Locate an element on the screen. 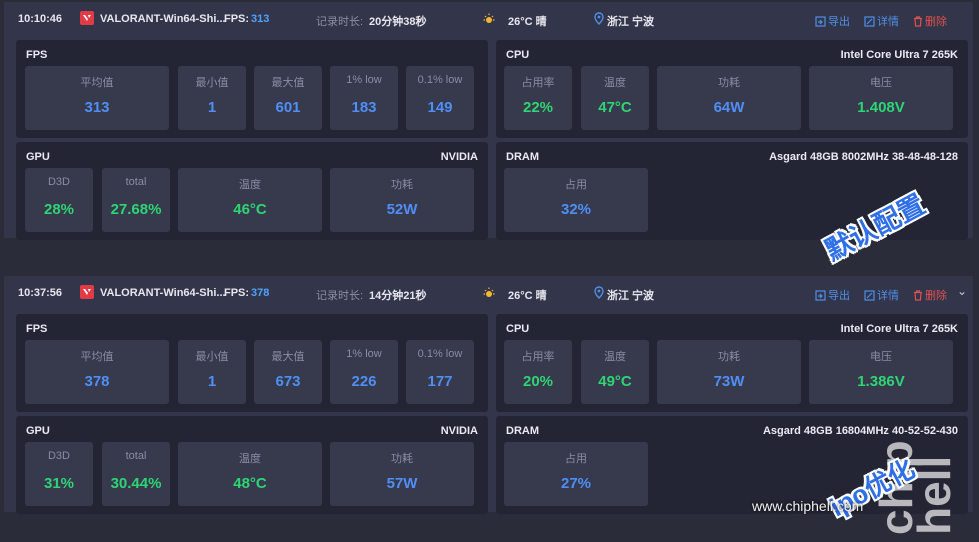 The image size is (979, 542). gpu-vendor: NVIDIA is located at coordinates (459, 157).